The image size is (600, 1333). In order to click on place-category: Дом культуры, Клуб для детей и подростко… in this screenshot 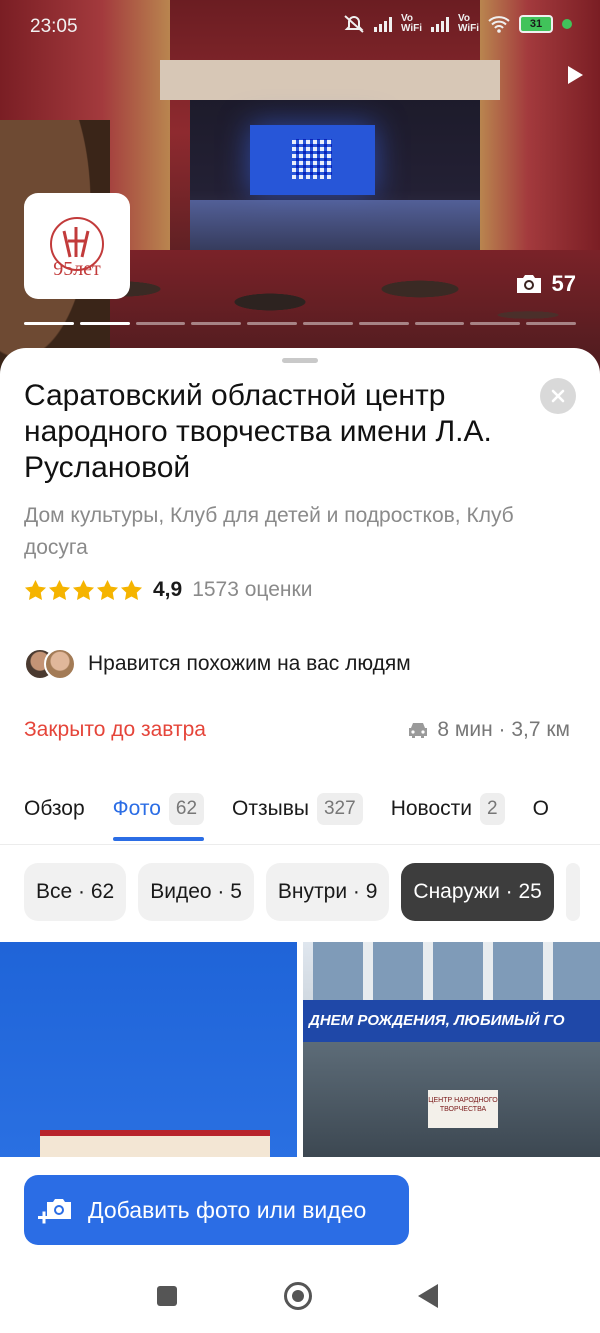, I will do `click(269, 531)`.